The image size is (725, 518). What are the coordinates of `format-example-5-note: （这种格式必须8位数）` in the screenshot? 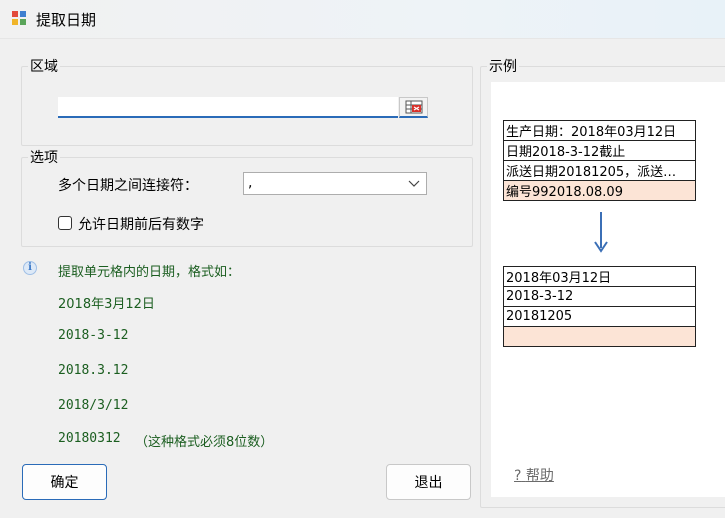 It's located at (204, 442).